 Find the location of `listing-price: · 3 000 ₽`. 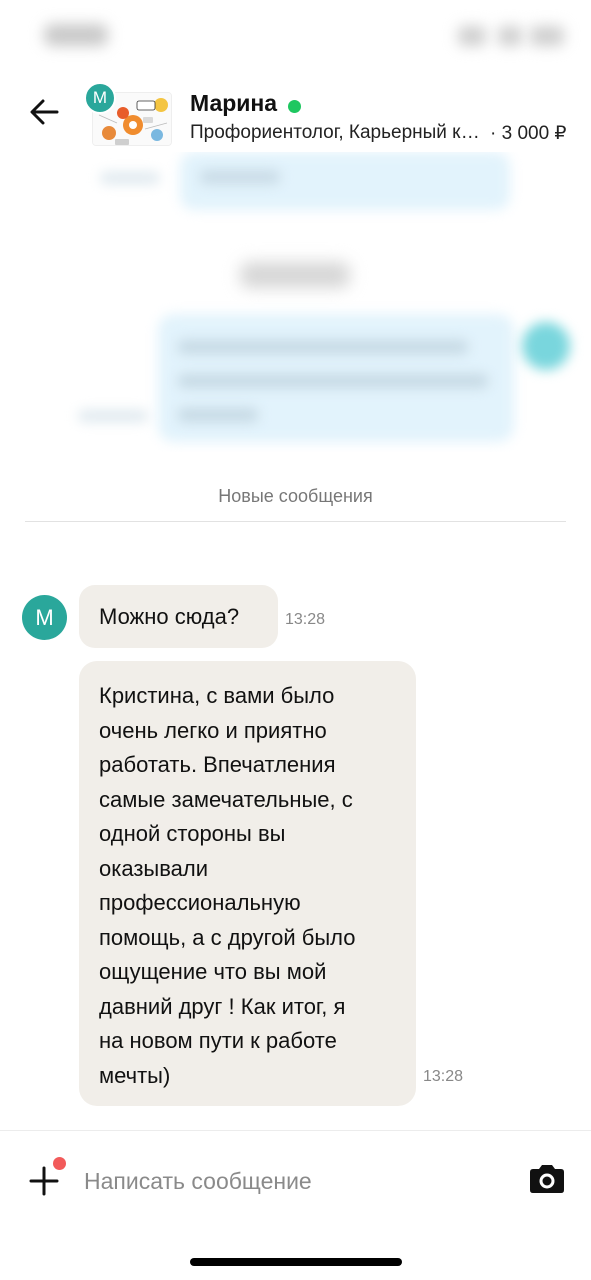

listing-price: · 3 000 ₽ is located at coordinates (528, 133).